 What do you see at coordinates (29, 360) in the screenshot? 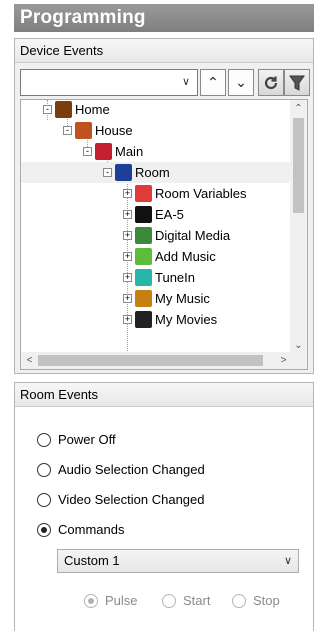
I see `scroll-left-icon: <` at bounding box center [29, 360].